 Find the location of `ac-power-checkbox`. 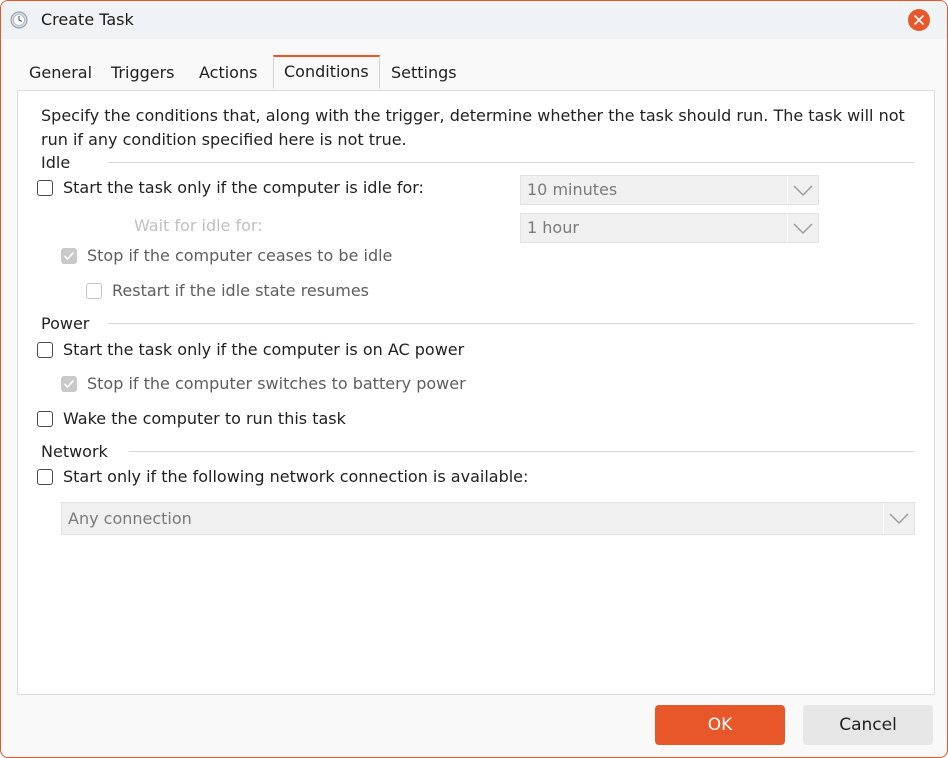

ac-power-checkbox is located at coordinates (45, 349).